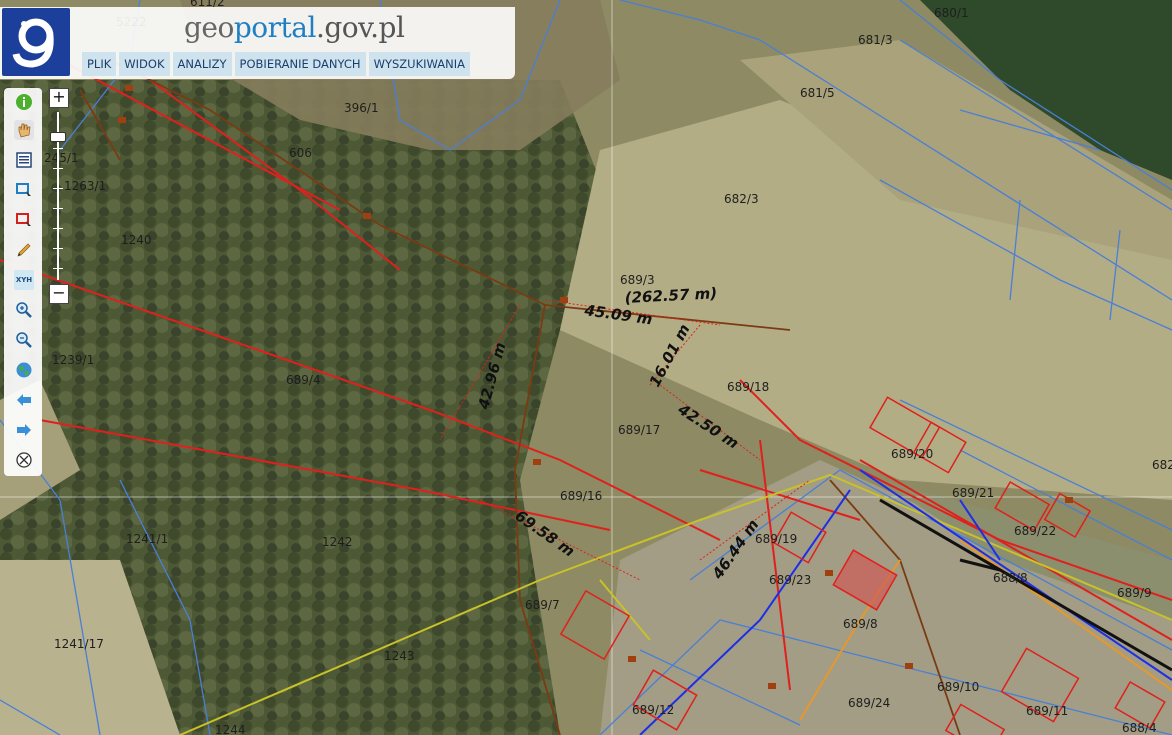  I want to click on parcel-label: 689/21, so click(973, 493).